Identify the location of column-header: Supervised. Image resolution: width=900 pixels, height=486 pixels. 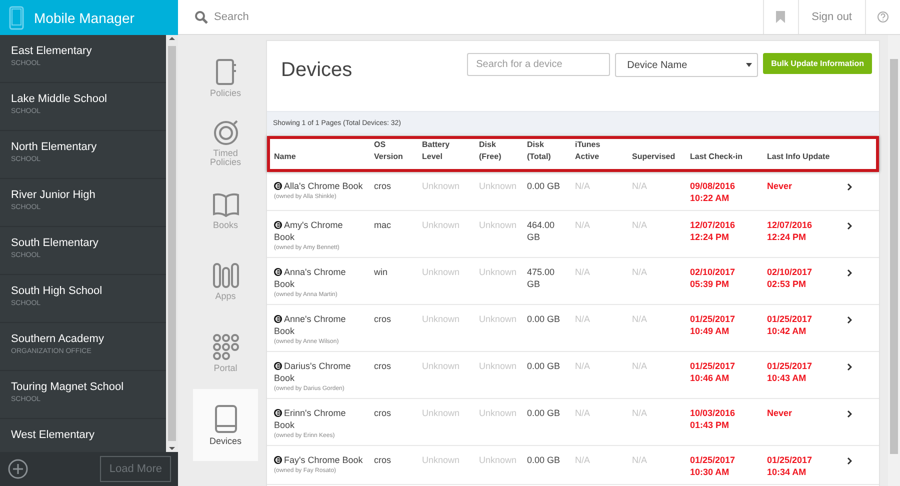
(661, 157).